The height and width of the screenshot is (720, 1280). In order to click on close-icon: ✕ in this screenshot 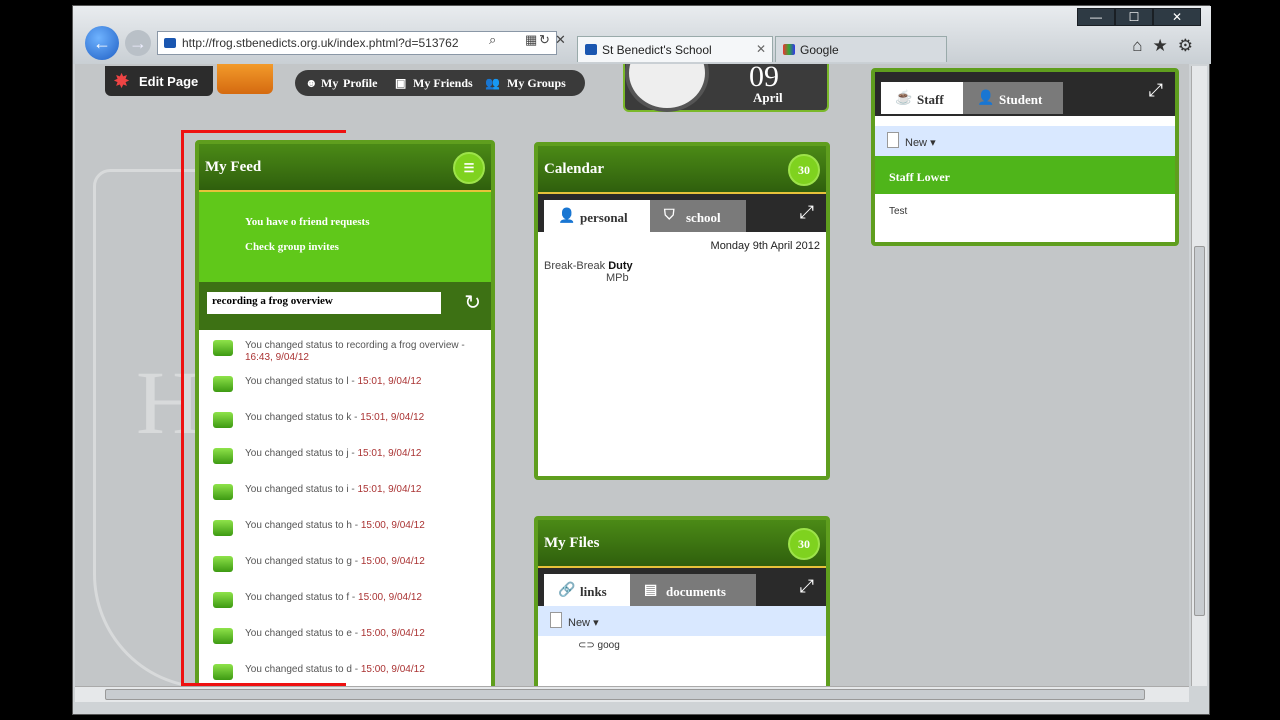, I will do `click(1177, 17)`.